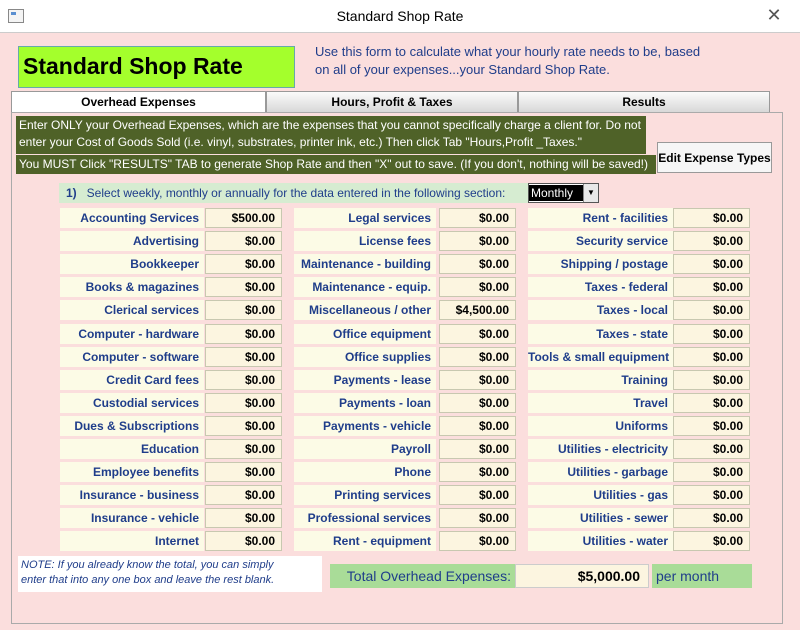 The height and width of the screenshot is (630, 800). Describe the element at coordinates (600, 287) in the screenshot. I see `expense-label: Taxes - federal` at that location.